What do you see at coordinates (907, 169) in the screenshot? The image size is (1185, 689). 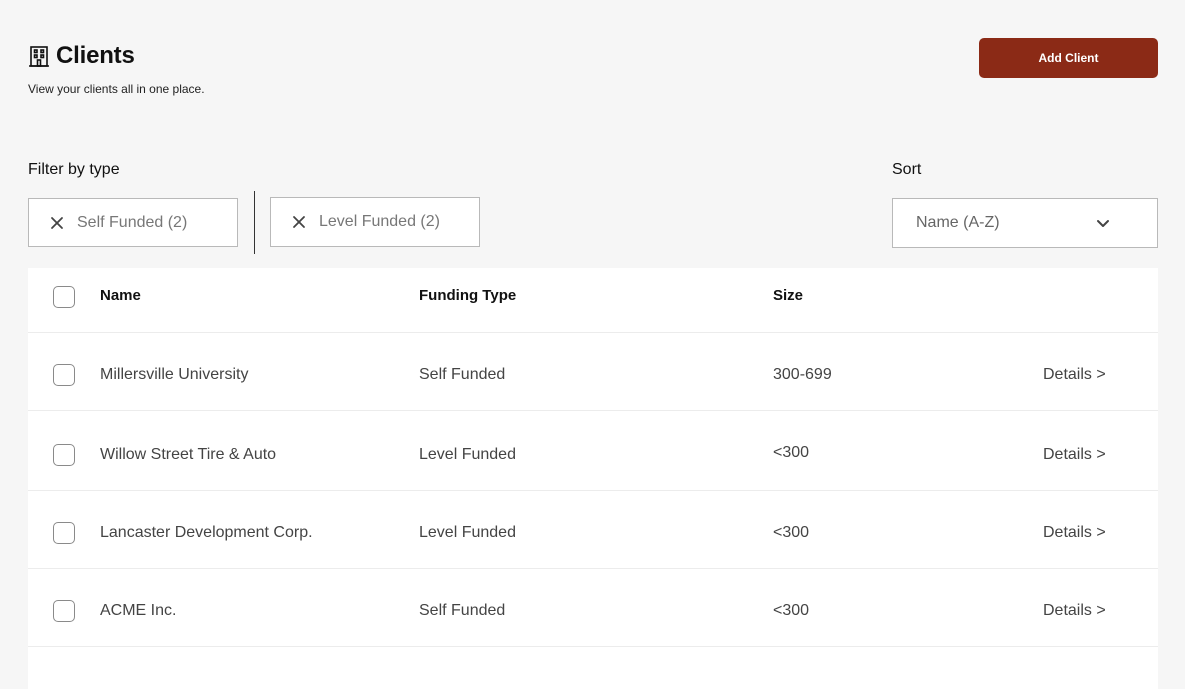 I see `sort-label: Sort` at bounding box center [907, 169].